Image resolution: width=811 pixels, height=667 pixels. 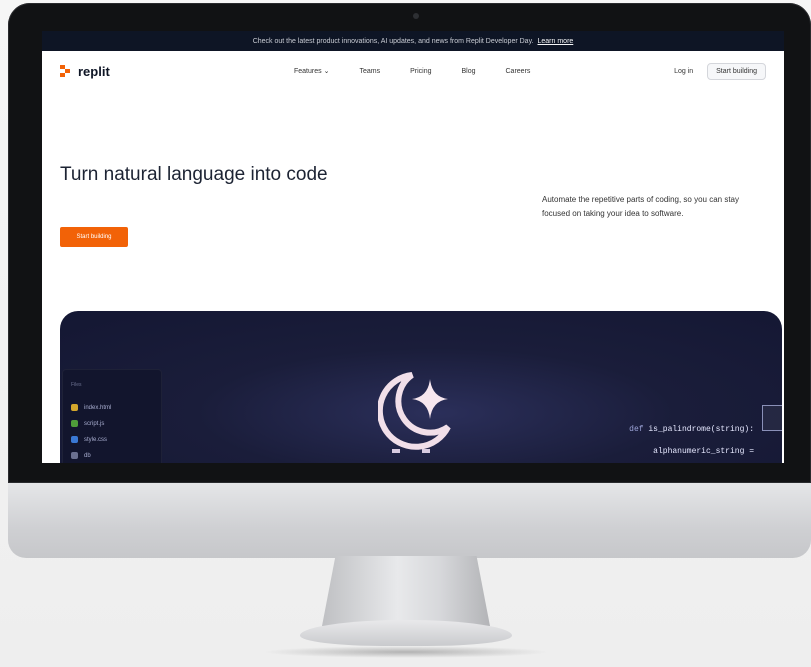 I want to click on main-nav: Features ⌄ Teams Pricing Blog Careers, so click(x=412, y=71).